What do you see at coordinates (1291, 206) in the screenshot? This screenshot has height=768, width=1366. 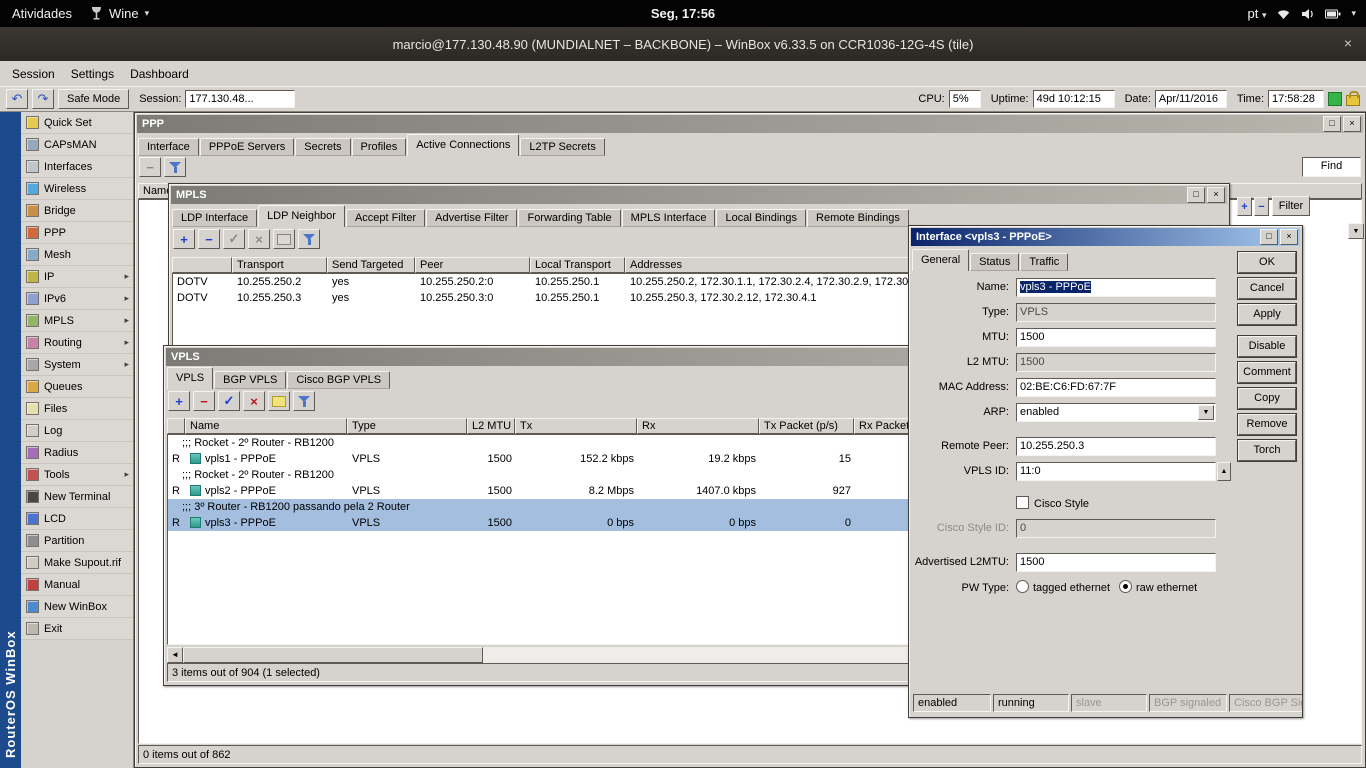 I see `hidden-filter-button: Filter` at bounding box center [1291, 206].